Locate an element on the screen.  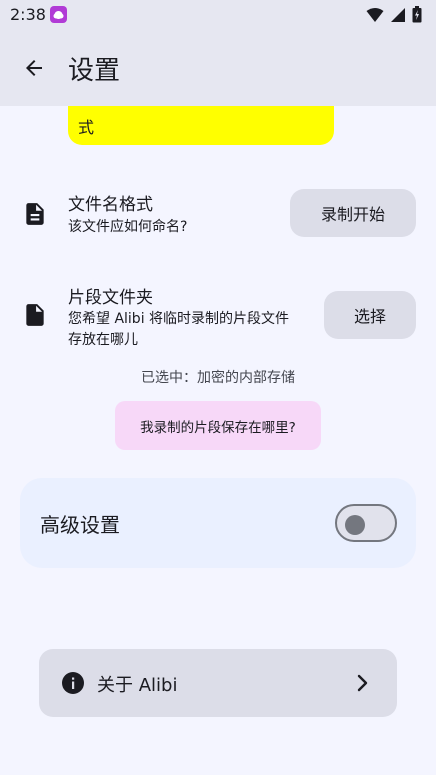
segment-folder-description-line2: 存放在哪儿 is located at coordinates (103, 340).